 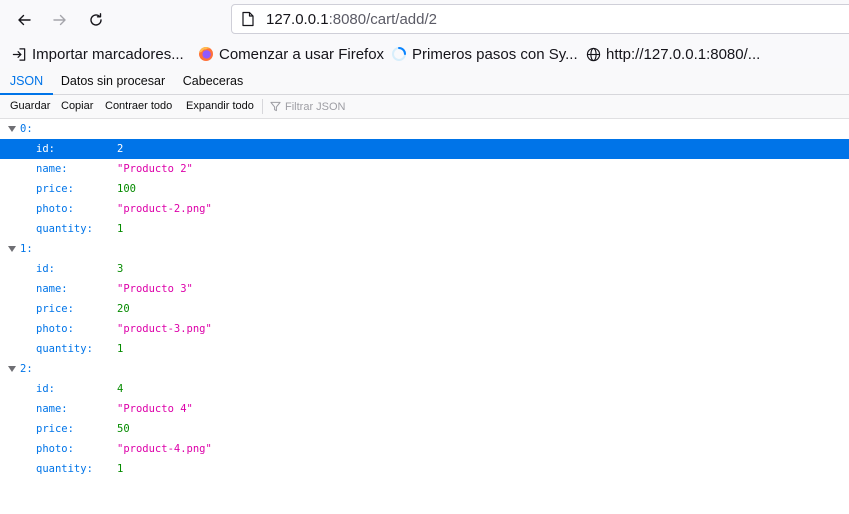 I want to click on property-value: 3, so click(x=120, y=269).